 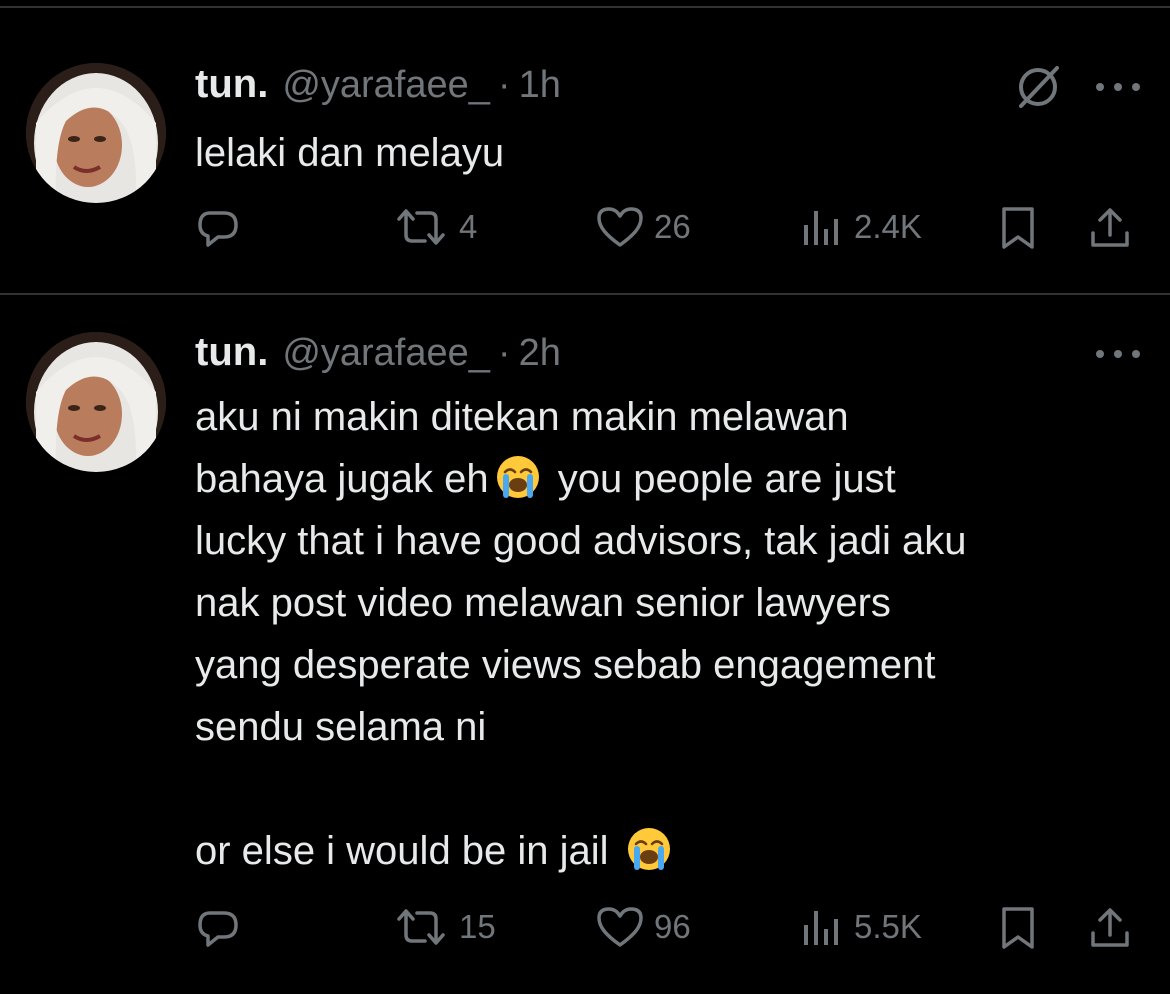 I want to click on tweet-header: tun. @yarafaee_ · 2h, so click(x=378, y=352).